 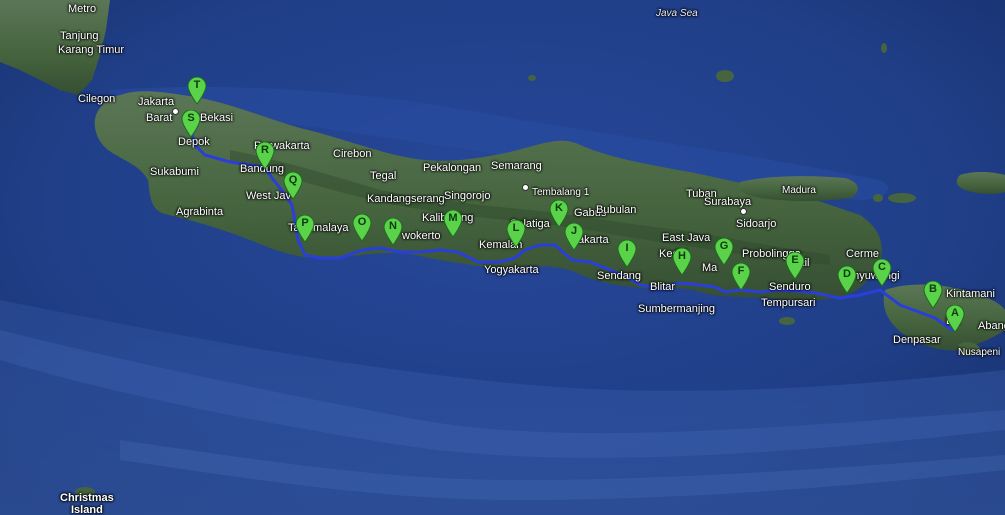 I want to click on route-marker-n: N, so click(x=393, y=232).